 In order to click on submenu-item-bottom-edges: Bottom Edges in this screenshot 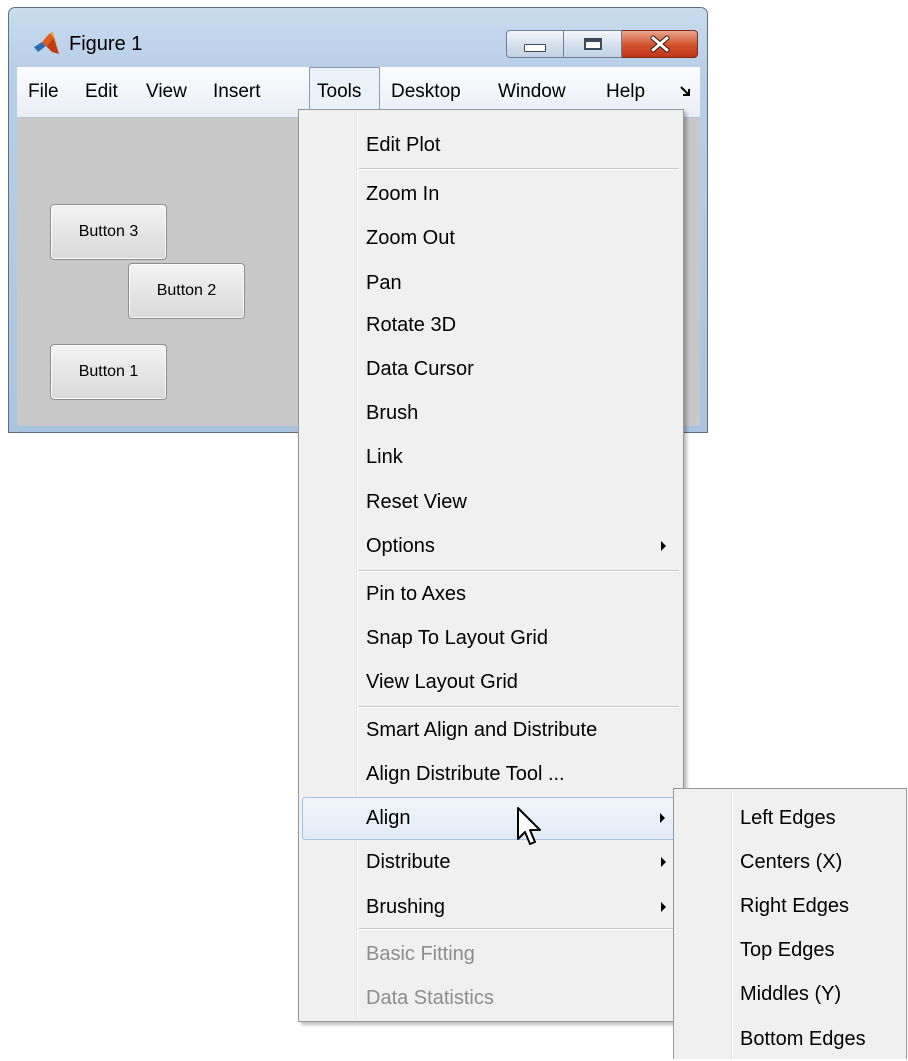, I will do `click(790, 1039)`.